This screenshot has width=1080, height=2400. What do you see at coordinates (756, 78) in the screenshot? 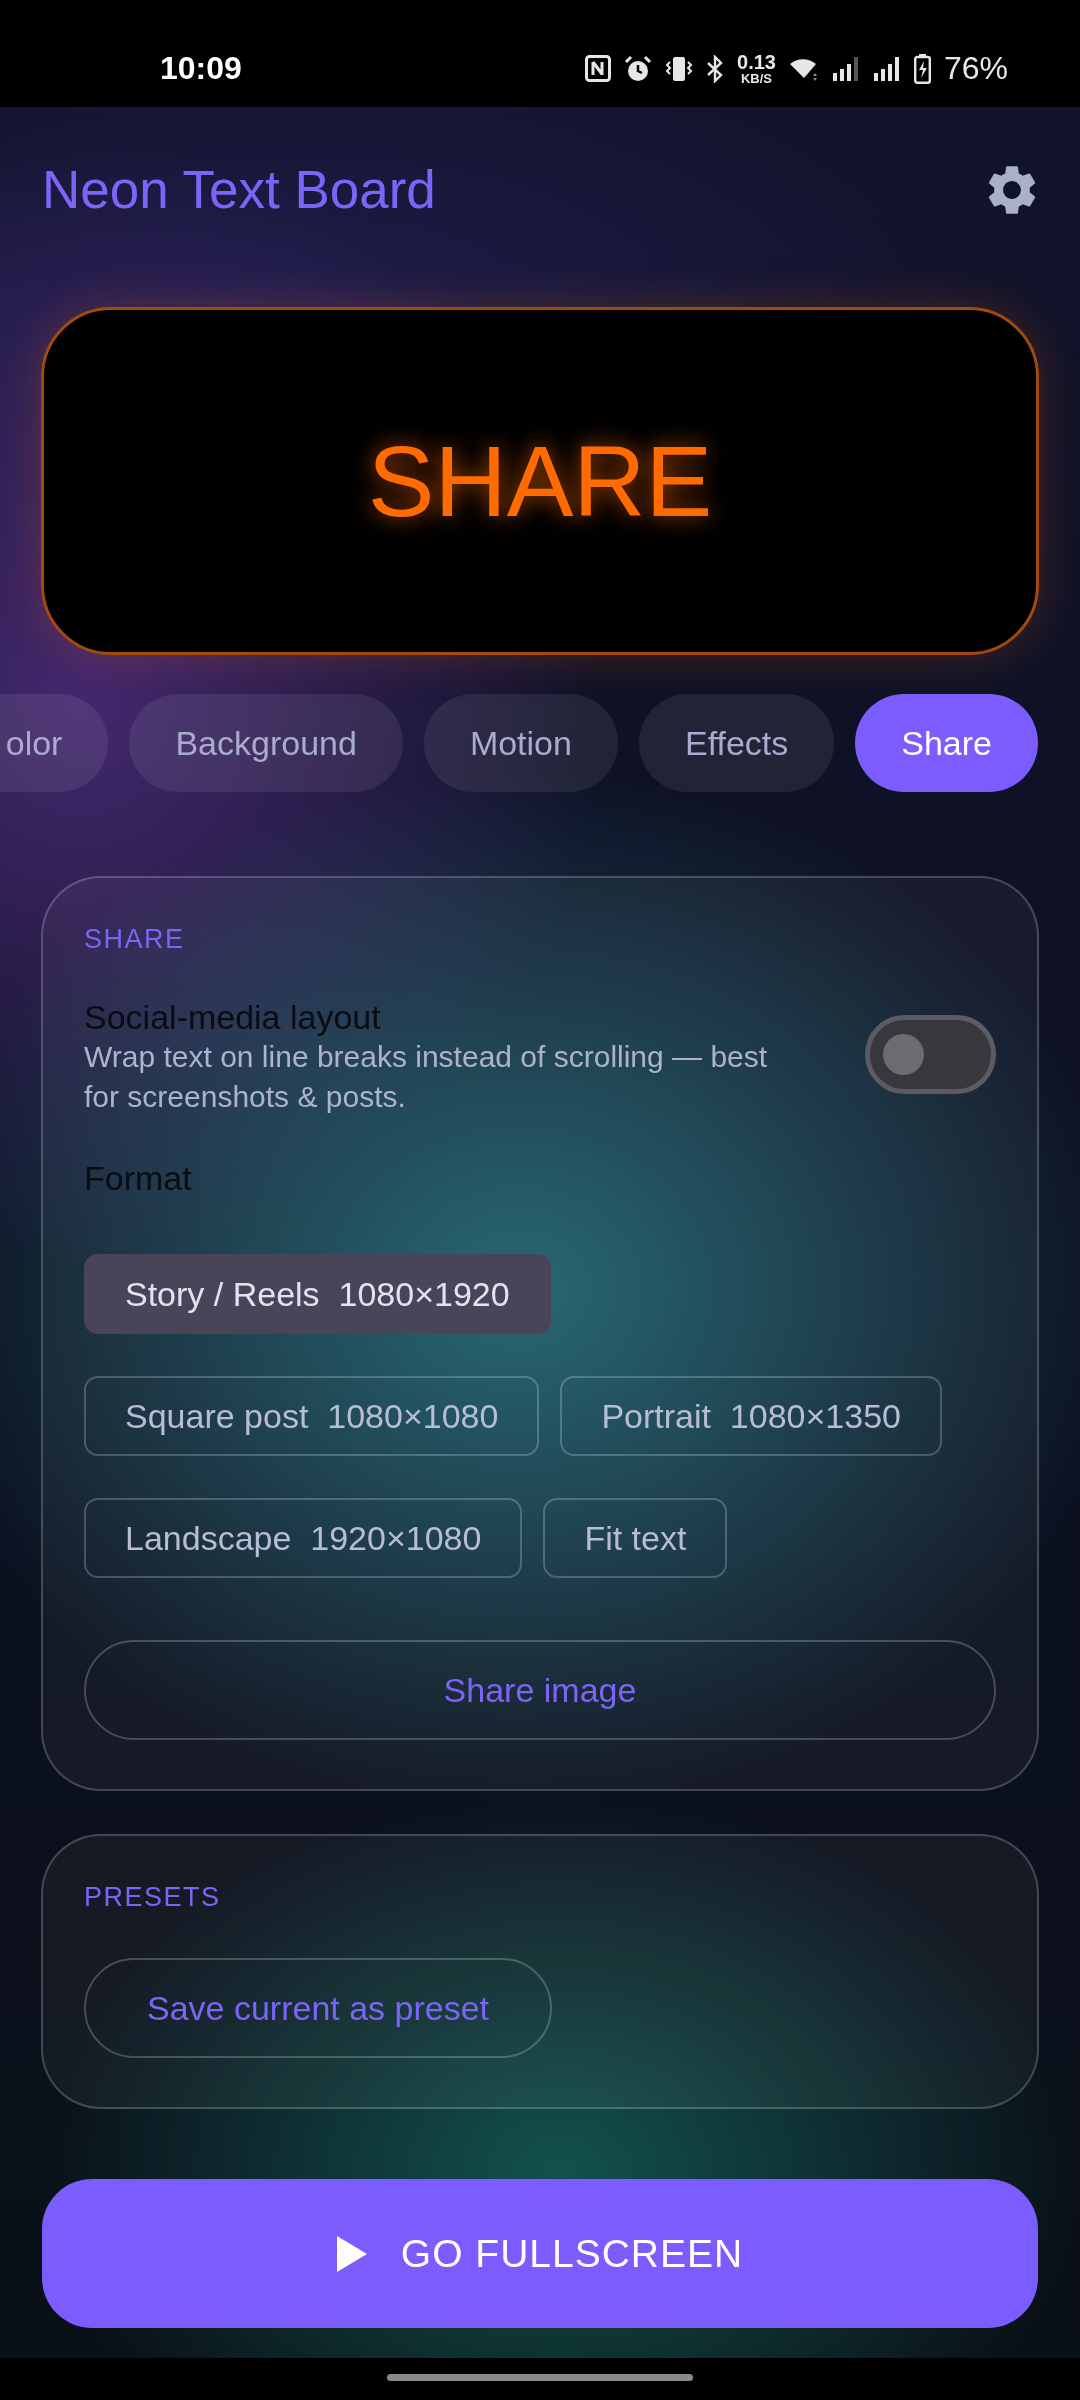
I see `speed-unit: KB/S` at bounding box center [756, 78].